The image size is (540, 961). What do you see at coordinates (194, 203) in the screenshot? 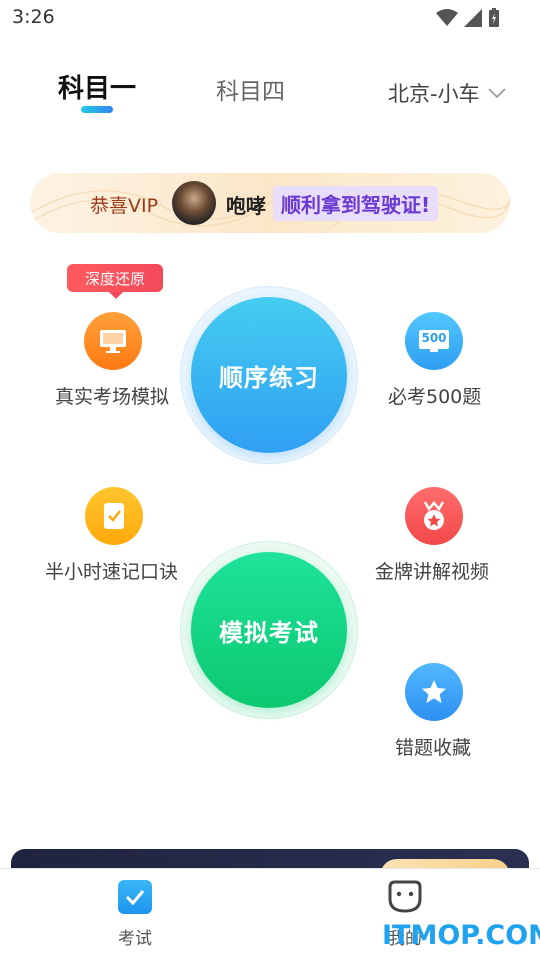
I see `avatar` at bounding box center [194, 203].